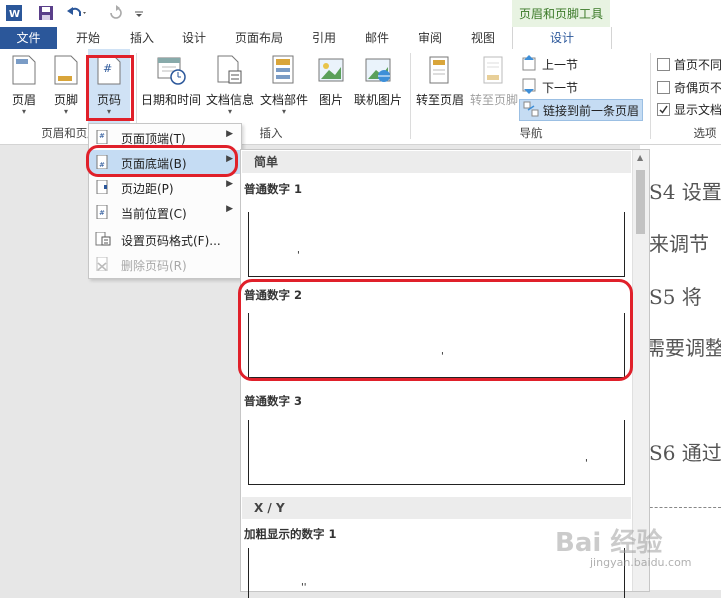 The width and height of the screenshot is (721, 598). I want to click on link-to-previous-button: 链接到前一条页眉, so click(581, 110).